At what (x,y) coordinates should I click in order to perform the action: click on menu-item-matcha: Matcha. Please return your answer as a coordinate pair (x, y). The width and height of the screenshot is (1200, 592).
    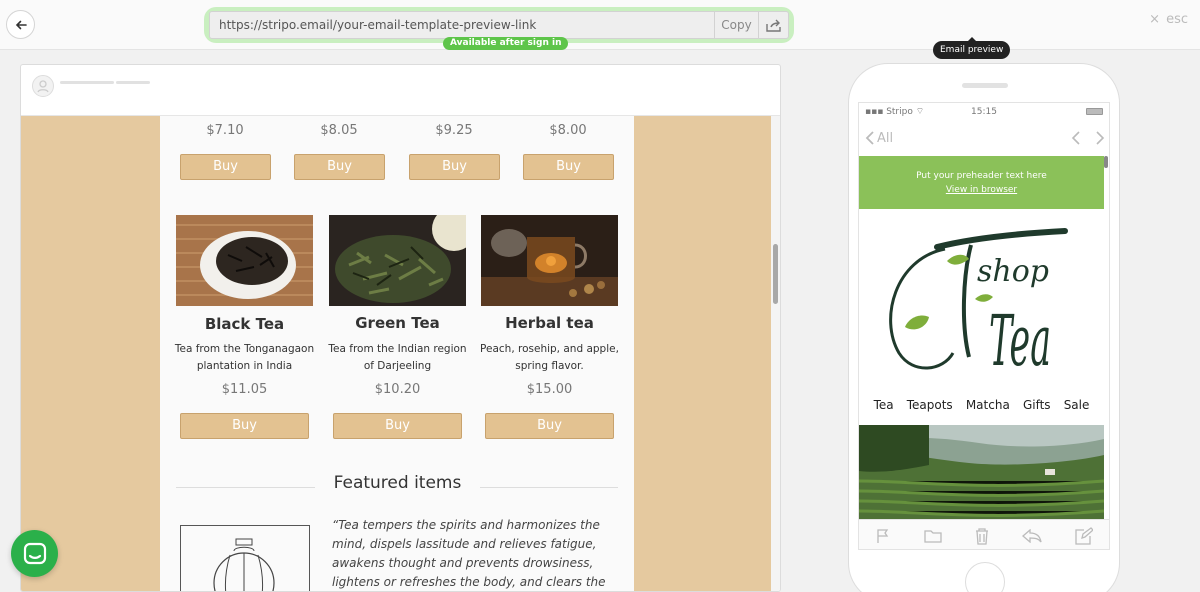
    Looking at the image, I should click on (988, 405).